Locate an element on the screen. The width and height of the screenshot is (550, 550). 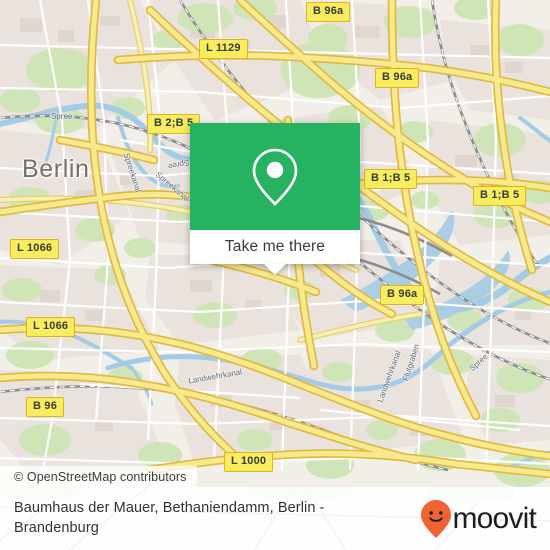
road-shield: L 1129 is located at coordinates (223, 49).